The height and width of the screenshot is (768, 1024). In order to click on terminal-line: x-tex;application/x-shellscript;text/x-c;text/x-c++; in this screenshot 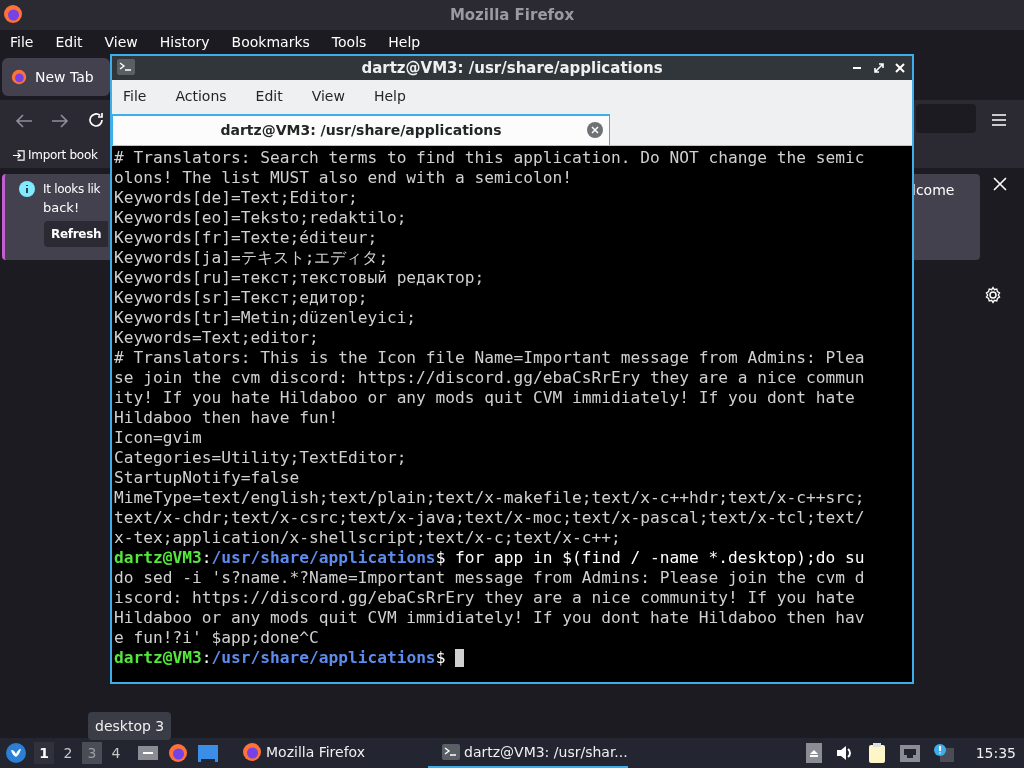, I will do `click(368, 538)`.